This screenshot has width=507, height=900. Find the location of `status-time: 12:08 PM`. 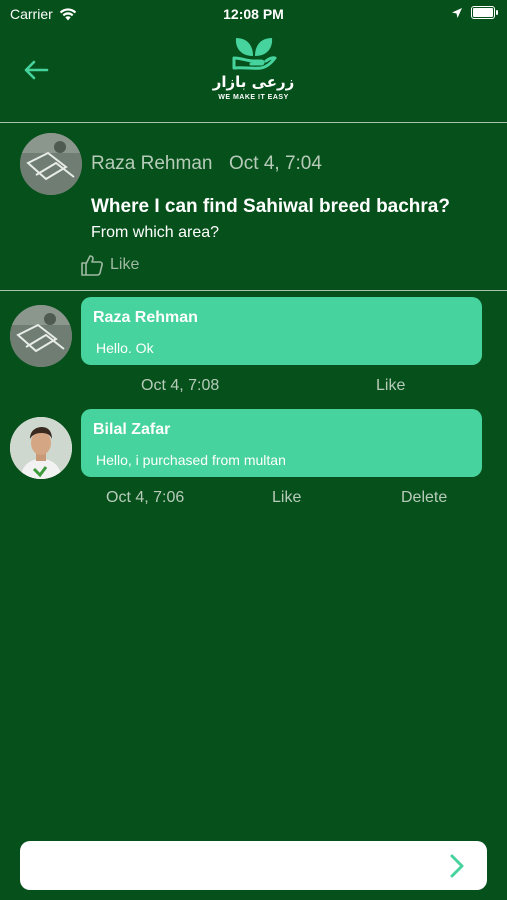

status-time: 12:08 PM is located at coordinates (253, 14).